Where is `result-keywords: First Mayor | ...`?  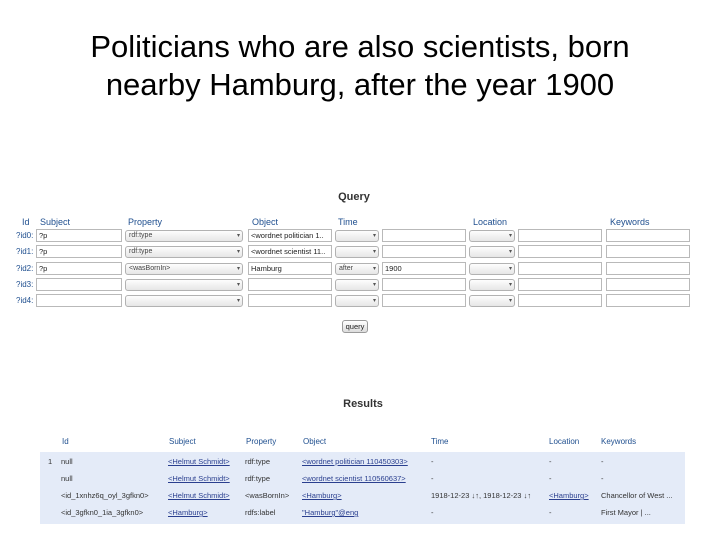
result-keywords: First Mayor | ... is located at coordinates (626, 512).